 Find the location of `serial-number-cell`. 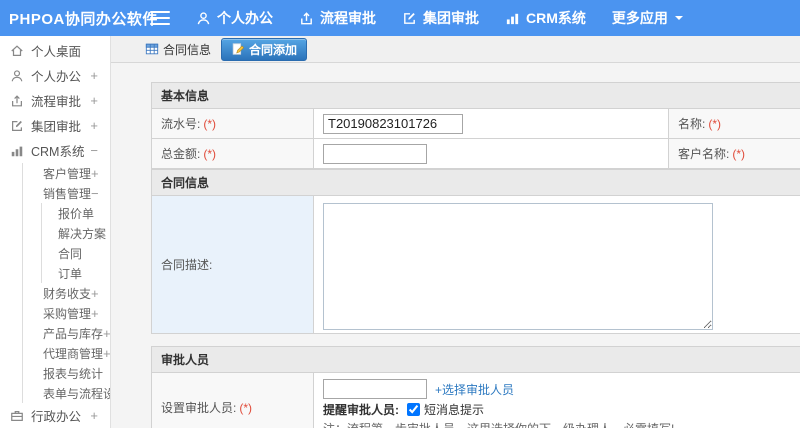

serial-number-cell is located at coordinates (491, 123).